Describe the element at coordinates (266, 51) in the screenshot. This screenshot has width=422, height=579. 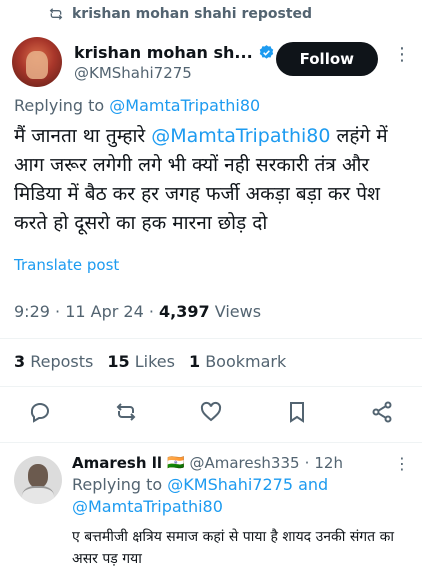
I see `verified-badge-icon` at that location.